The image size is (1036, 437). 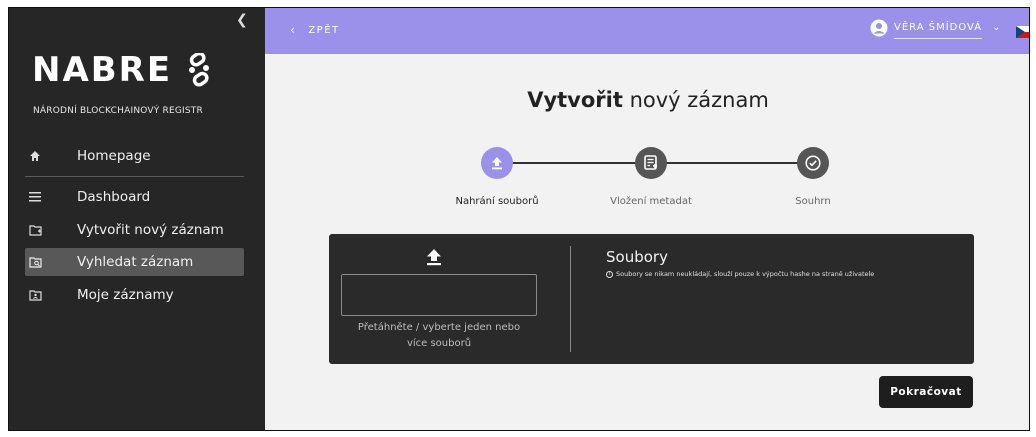 What do you see at coordinates (1023, 32) in the screenshot?
I see `czech-flag-icon` at bounding box center [1023, 32].